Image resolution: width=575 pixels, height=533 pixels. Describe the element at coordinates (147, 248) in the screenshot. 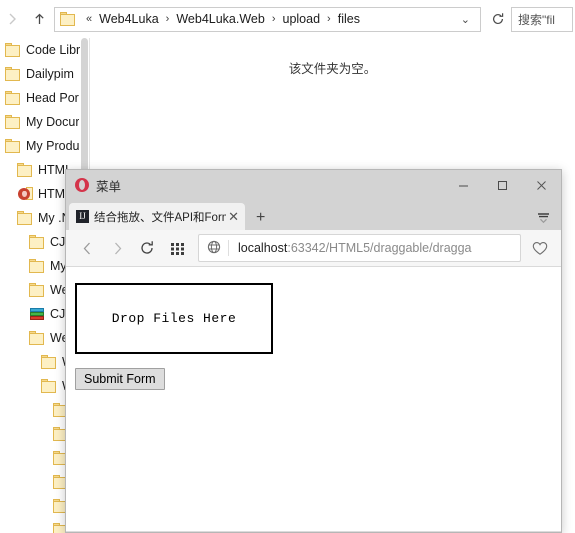

I see `browser-reload-button` at that location.